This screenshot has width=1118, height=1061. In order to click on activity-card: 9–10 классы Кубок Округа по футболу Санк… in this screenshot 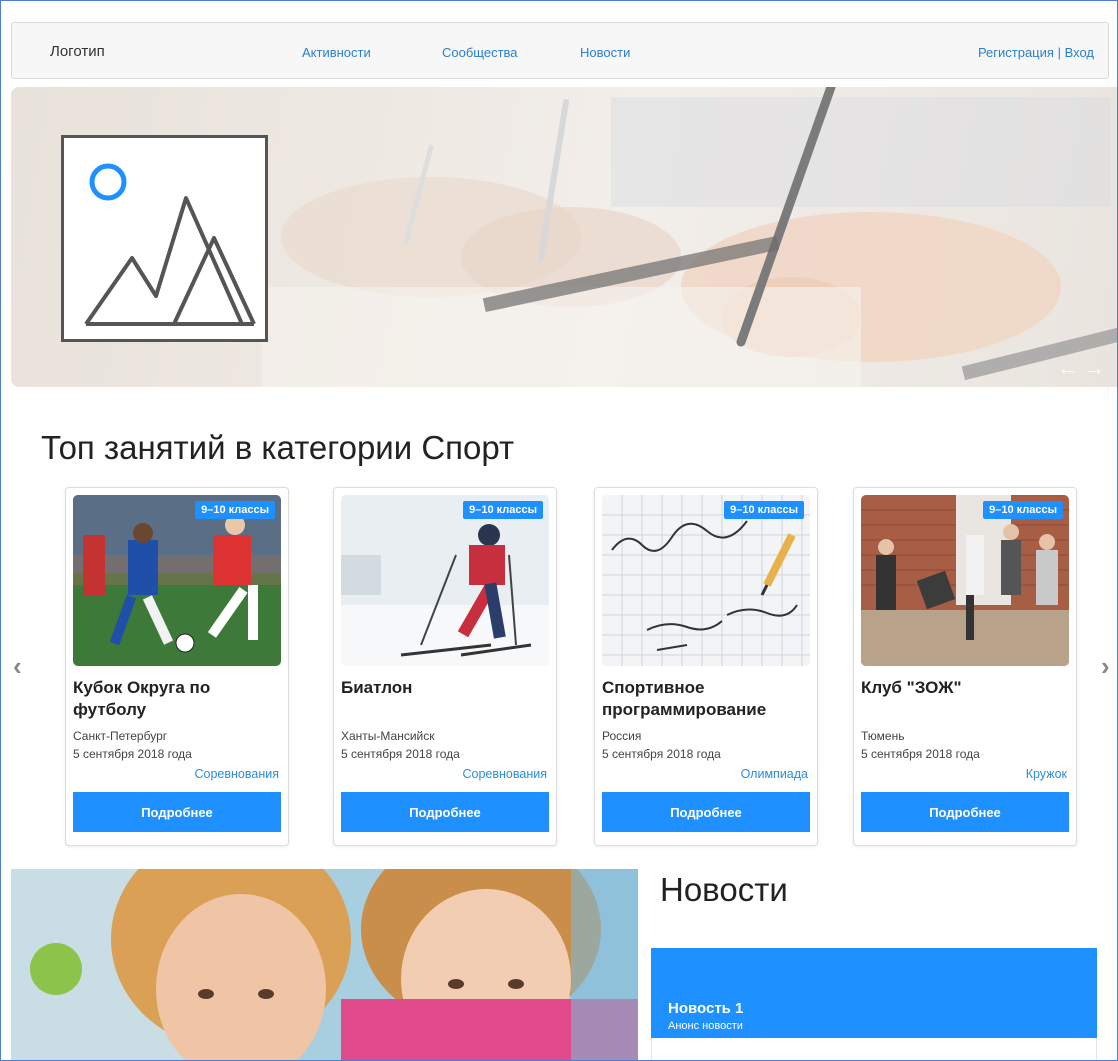, I will do `click(177, 666)`.